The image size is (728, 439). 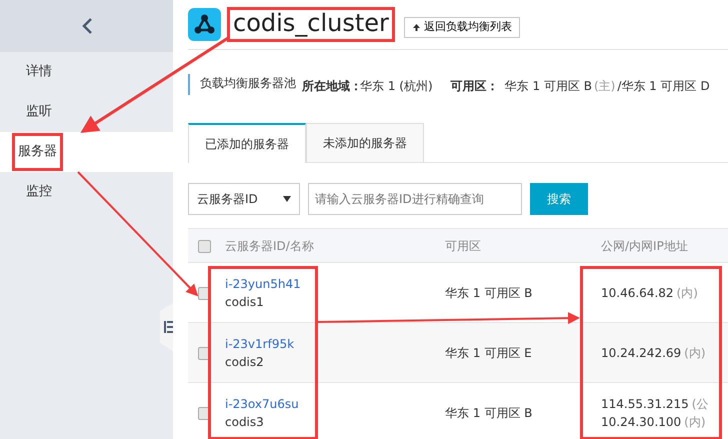 What do you see at coordinates (39, 112) in the screenshot?
I see `sidebar-item: 监听` at bounding box center [39, 112].